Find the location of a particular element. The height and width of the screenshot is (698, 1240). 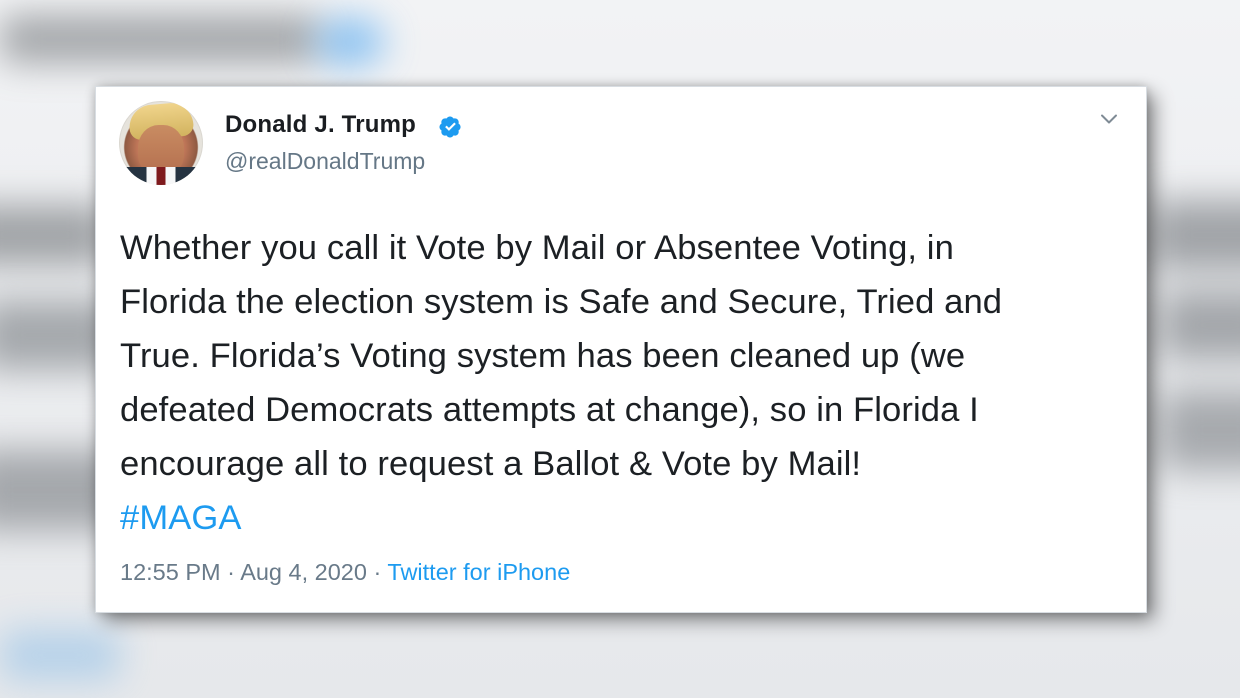

blurred-link-fragment is located at coordinates (60, 655).